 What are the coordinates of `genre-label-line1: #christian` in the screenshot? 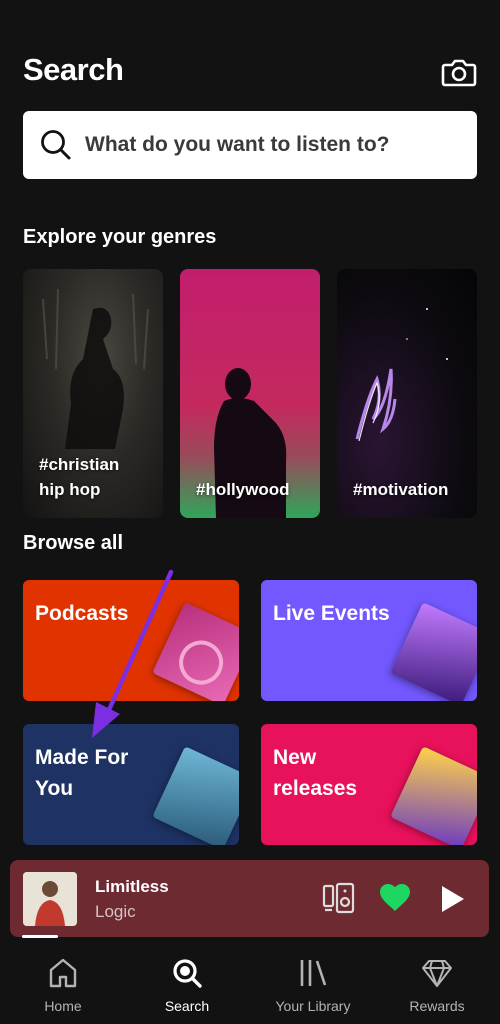 It's located at (79, 464).